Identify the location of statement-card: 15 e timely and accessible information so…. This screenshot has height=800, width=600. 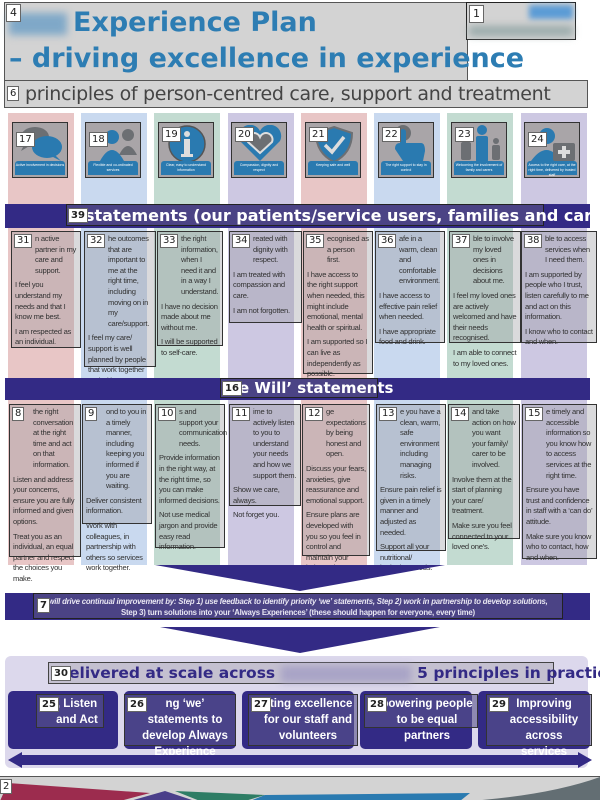
(559, 483).